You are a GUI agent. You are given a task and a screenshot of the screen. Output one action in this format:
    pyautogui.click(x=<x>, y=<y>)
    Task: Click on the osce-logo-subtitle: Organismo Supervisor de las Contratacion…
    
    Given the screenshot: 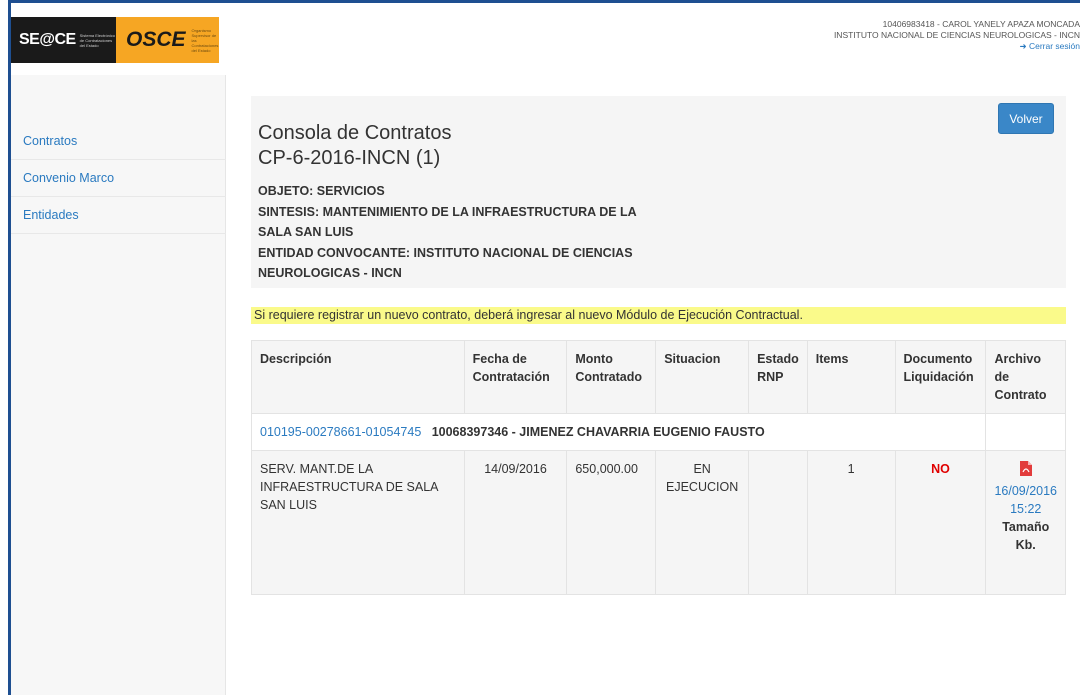 What is the action you would take?
    pyautogui.click(x=205, y=40)
    